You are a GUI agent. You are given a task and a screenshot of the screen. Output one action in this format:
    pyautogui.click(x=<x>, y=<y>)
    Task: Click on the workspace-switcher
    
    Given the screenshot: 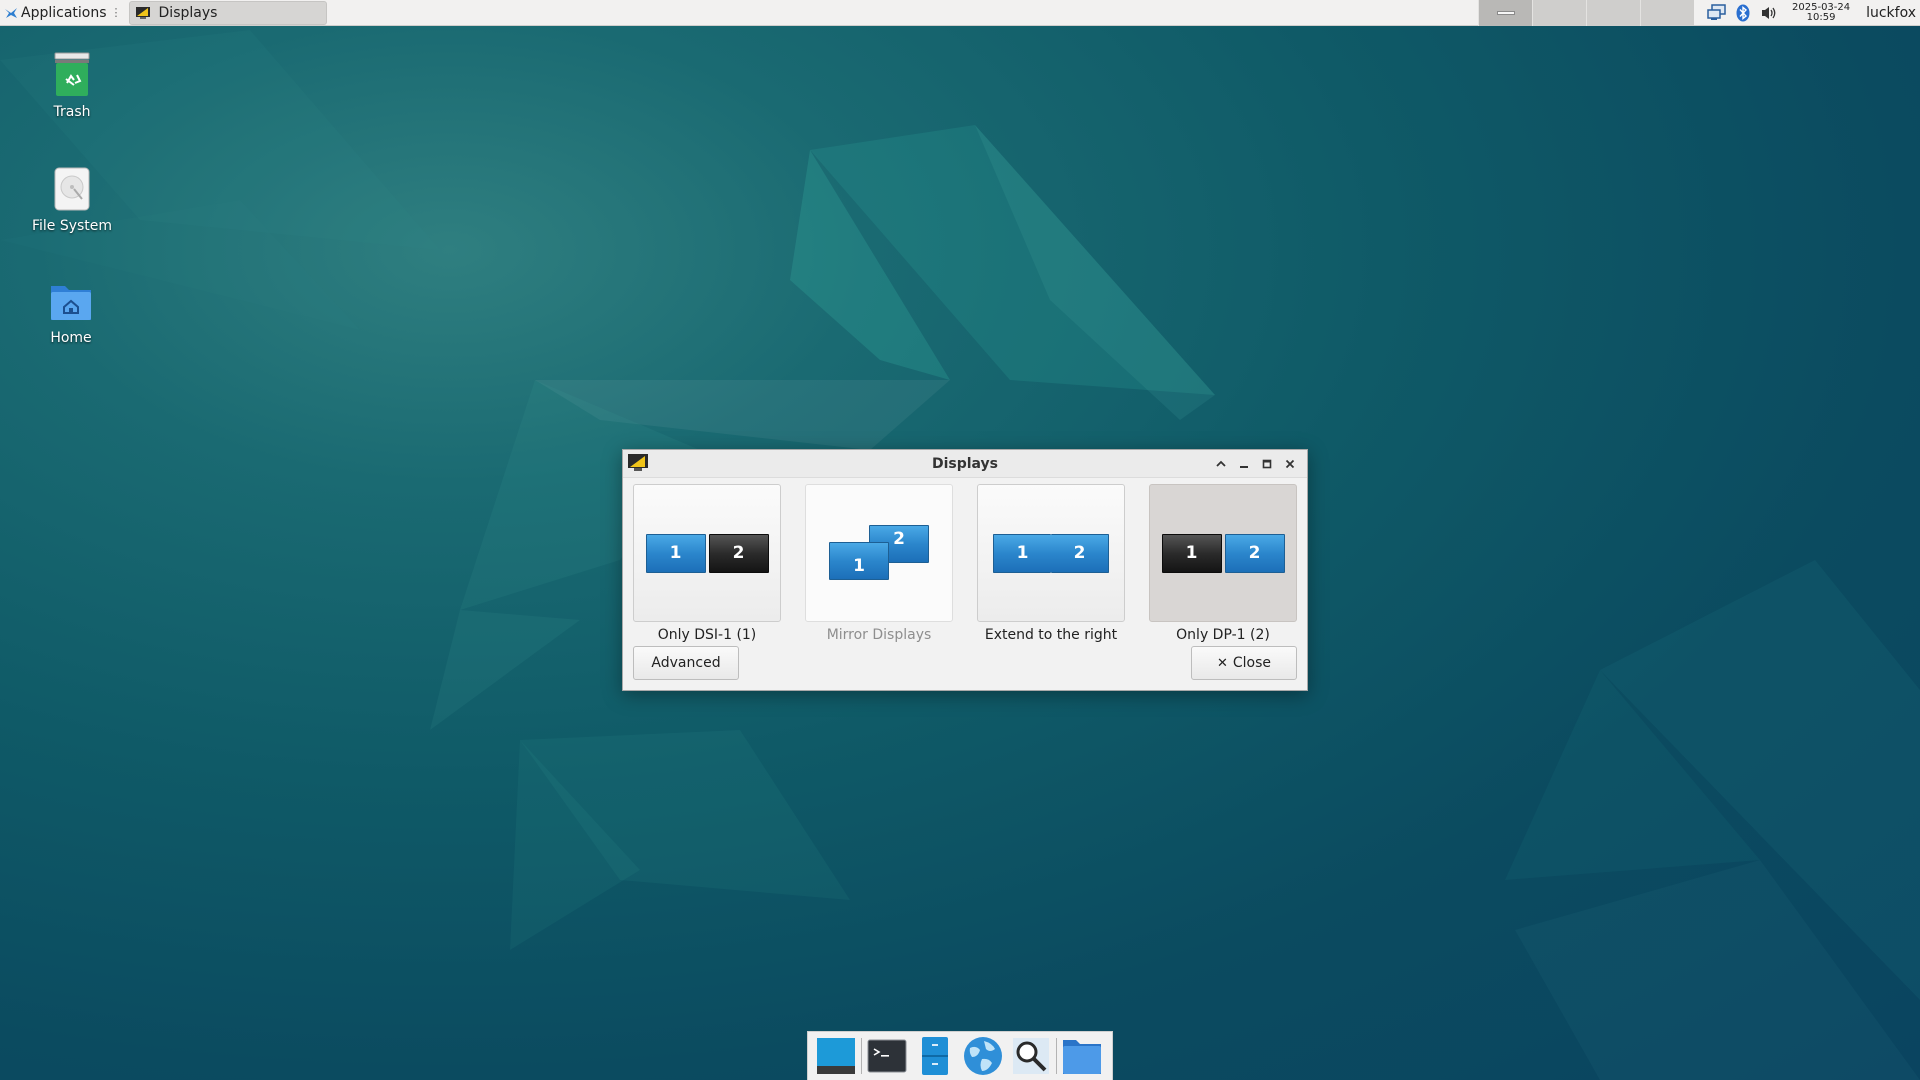 What is the action you would take?
    pyautogui.click(x=1586, y=13)
    